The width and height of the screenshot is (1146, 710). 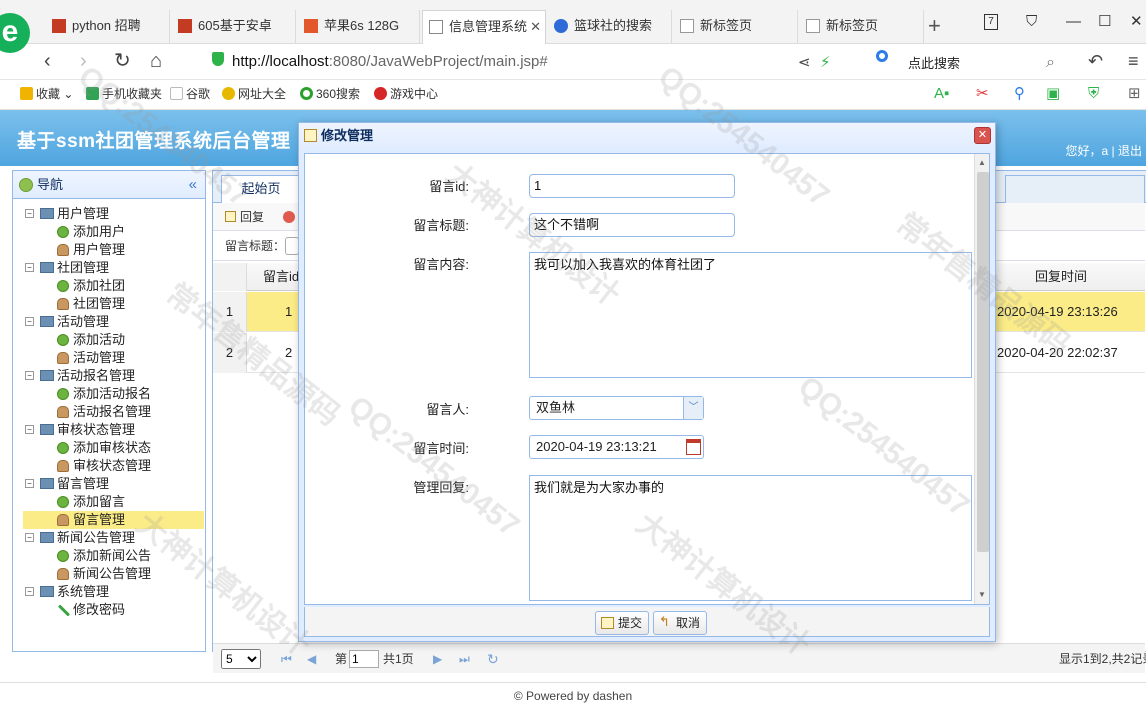 I want to click on menu-item-message-manage: 留言管理, so click(x=113, y=520).